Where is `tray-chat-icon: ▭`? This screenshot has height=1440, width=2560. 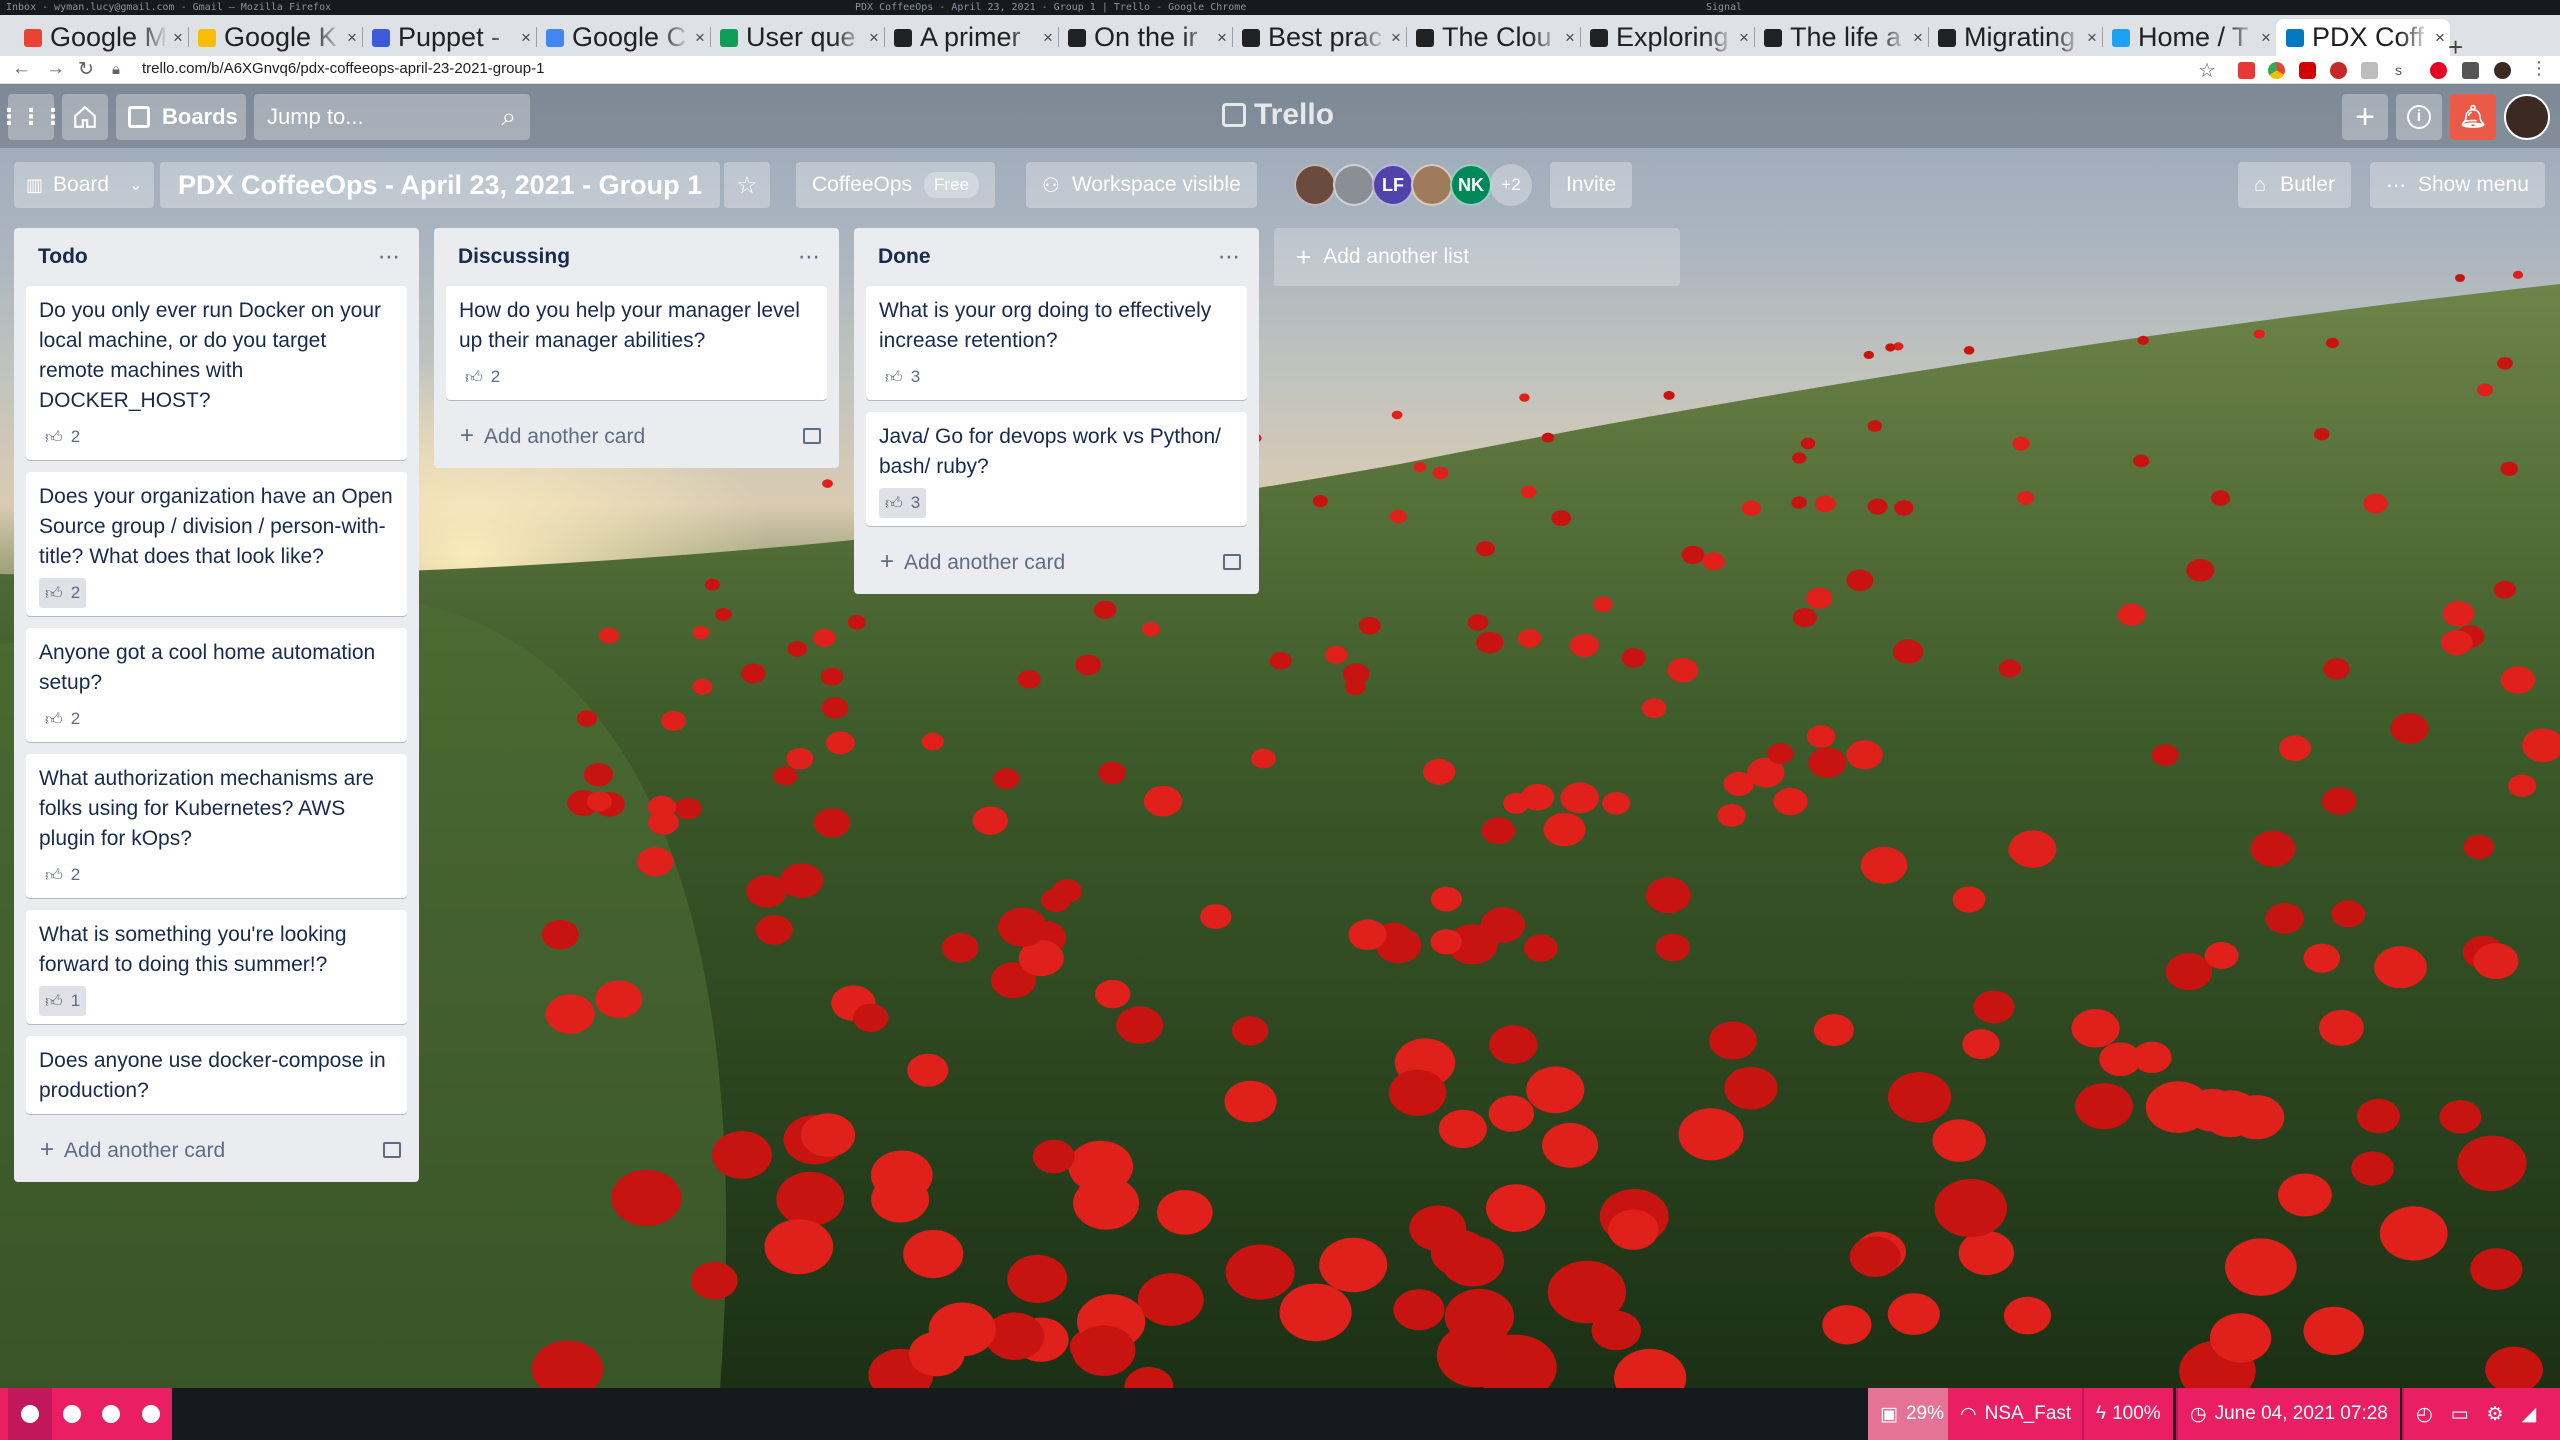
tray-chat-icon: ▭ is located at coordinates (2460, 1414).